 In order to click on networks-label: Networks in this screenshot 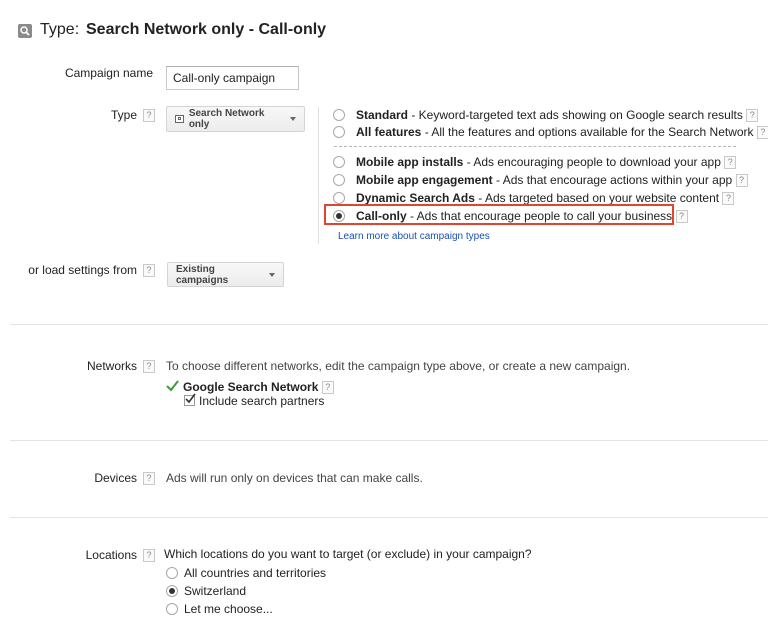, I will do `click(111, 366)`.